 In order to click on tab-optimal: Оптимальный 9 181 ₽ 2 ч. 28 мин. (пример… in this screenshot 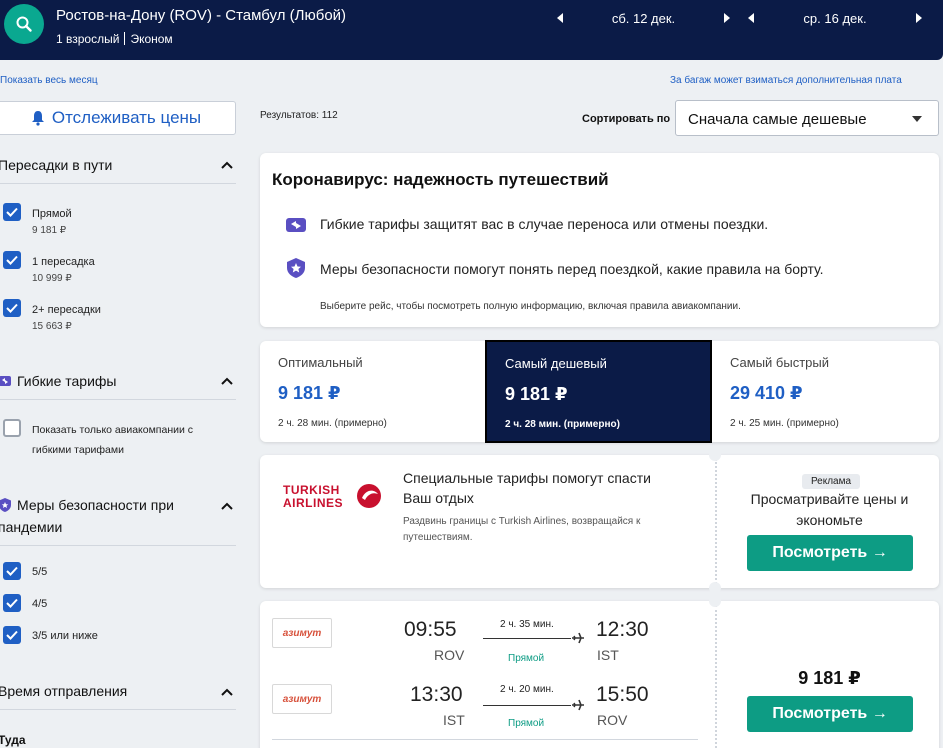, I will do `click(373, 391)`.